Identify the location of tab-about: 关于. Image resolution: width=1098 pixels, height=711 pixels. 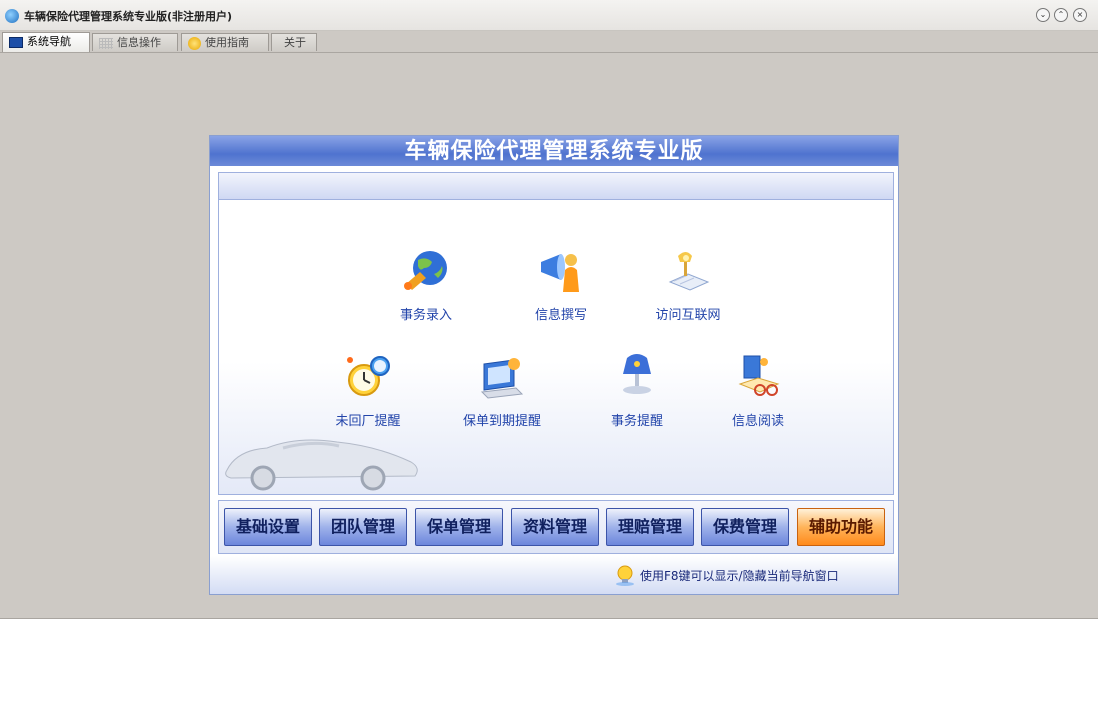
(294, 42).